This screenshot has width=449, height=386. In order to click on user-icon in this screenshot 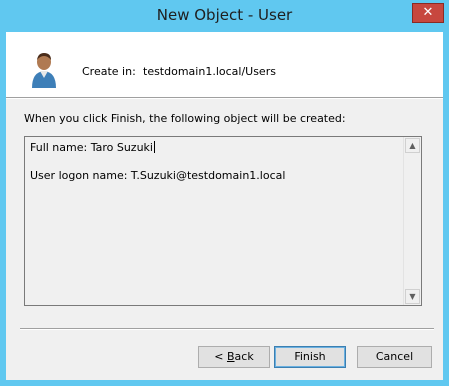, I will do `click(44, 70)`.